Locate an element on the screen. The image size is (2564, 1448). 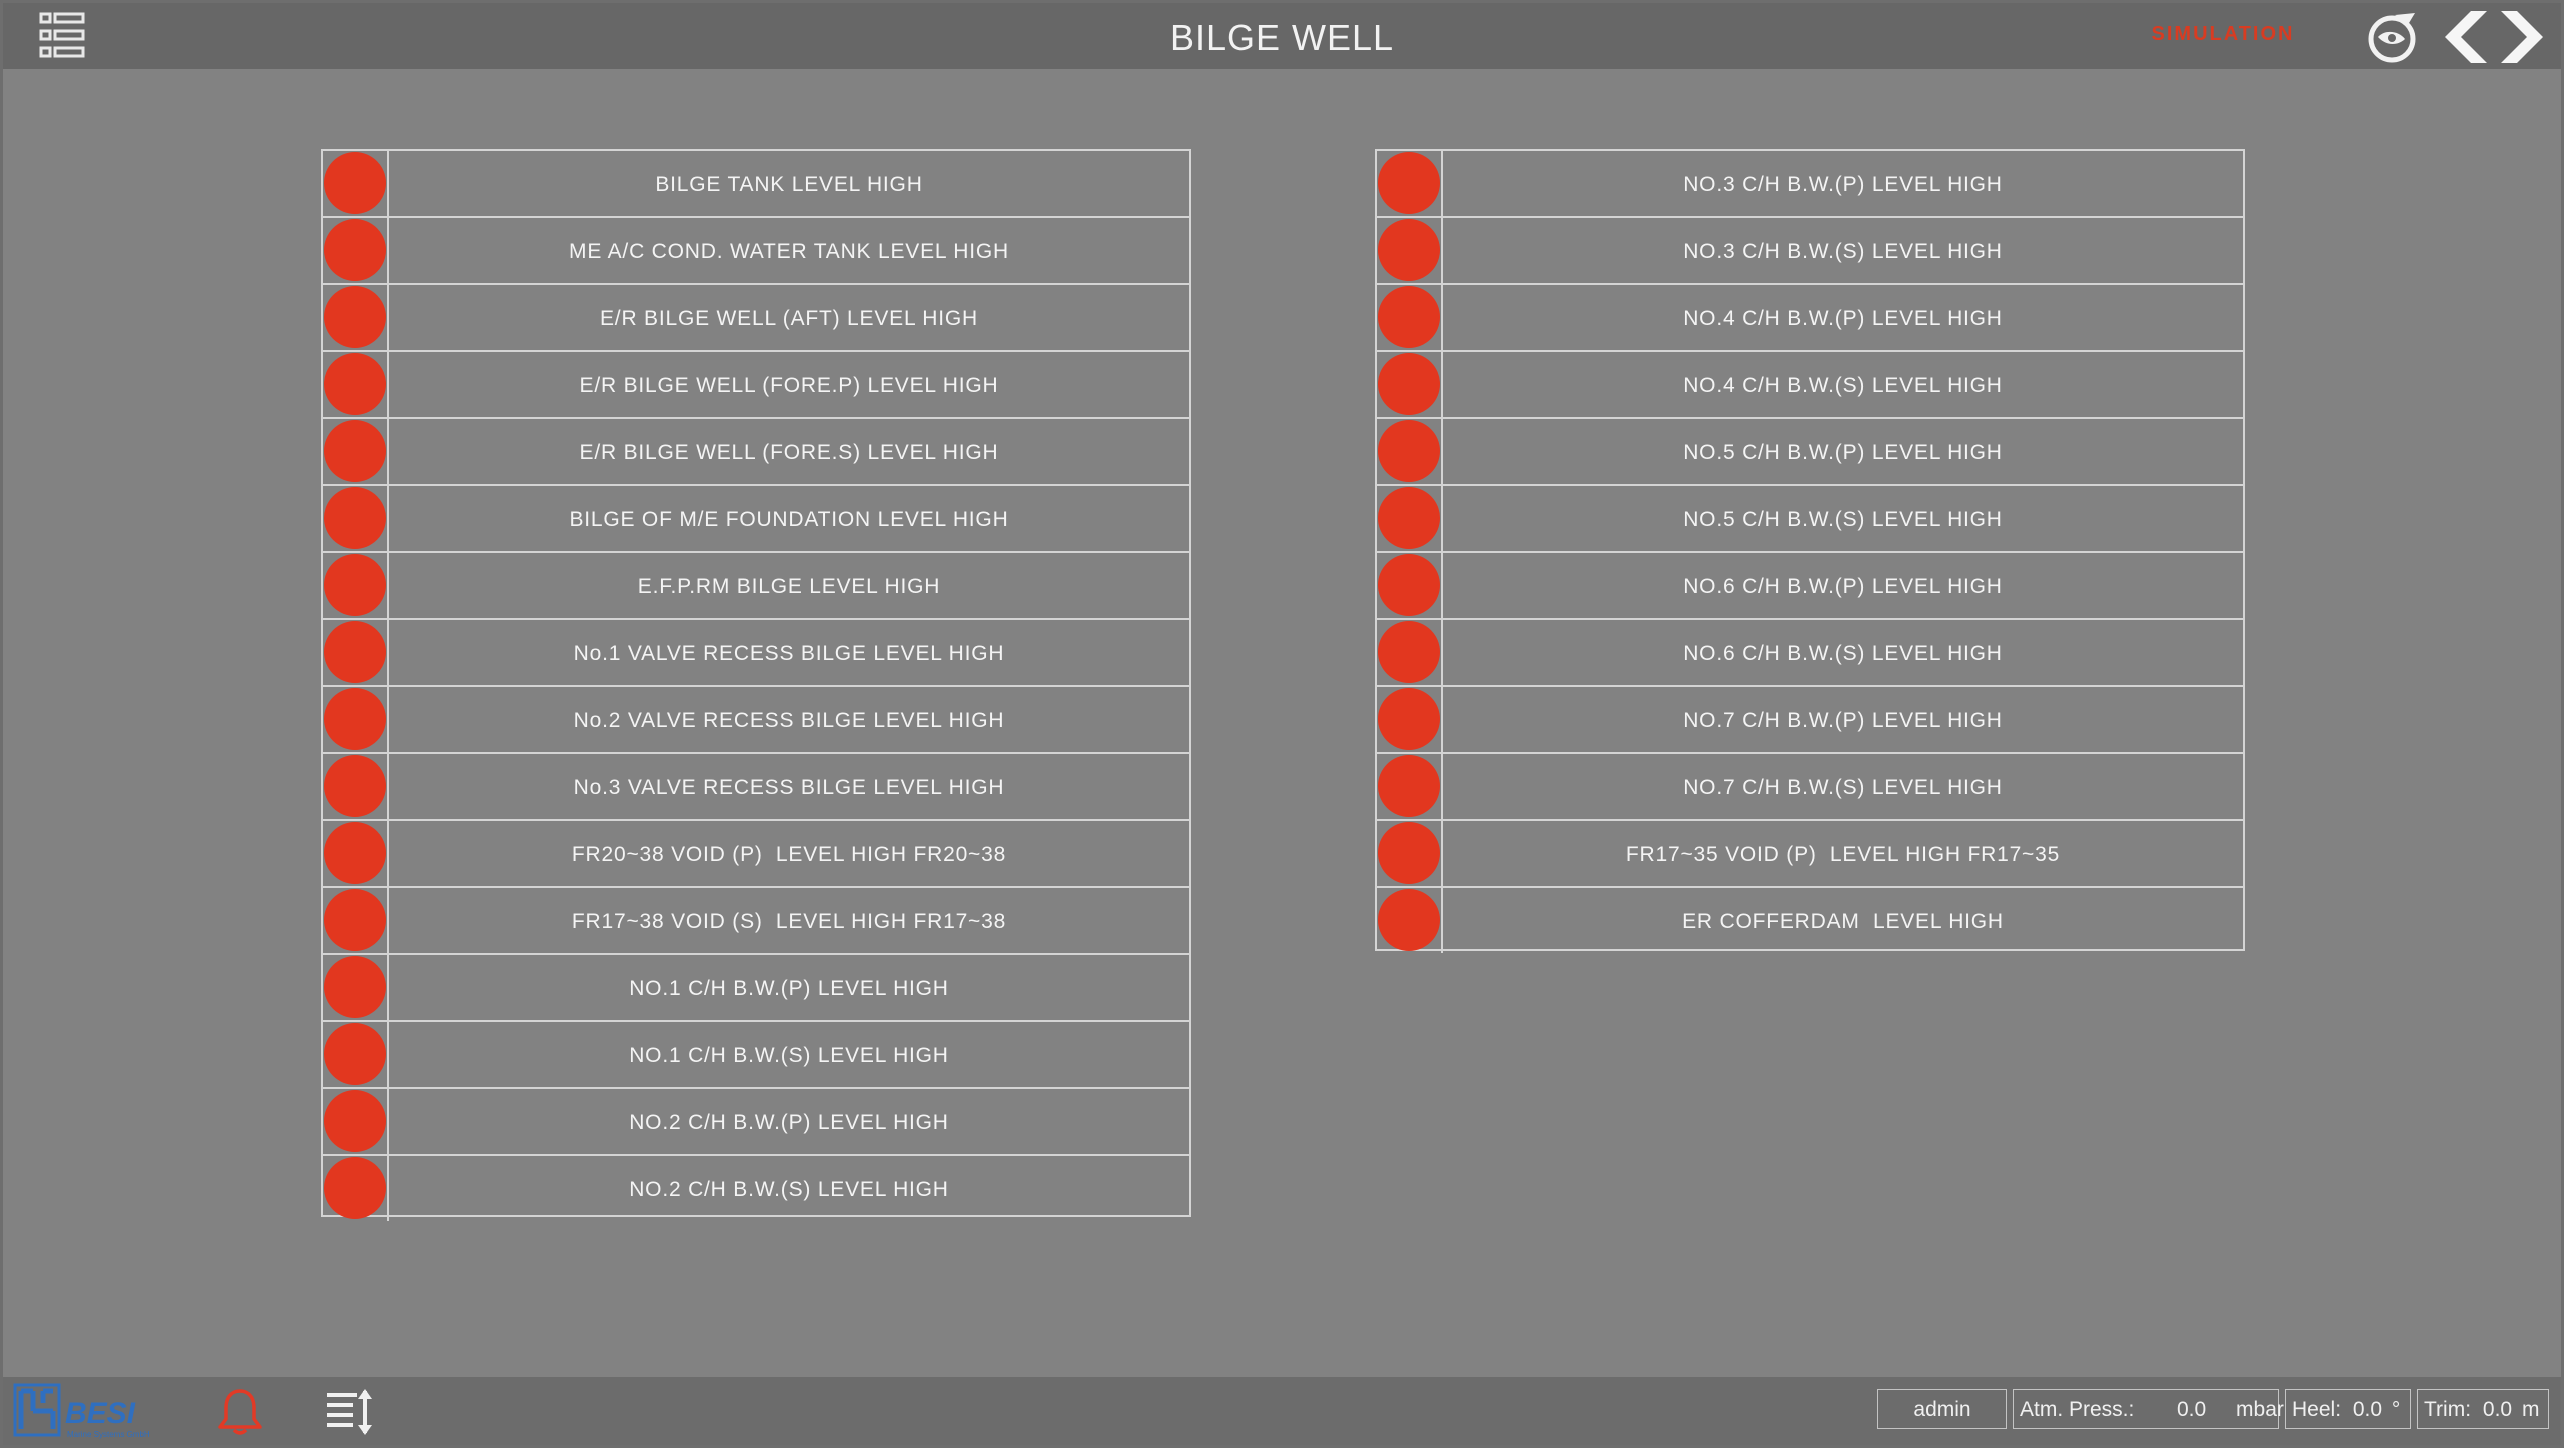
alarm-label: E/R BILGE WELL (FORE.P) LEVEL HIGH is located at coordinates (789, 385).